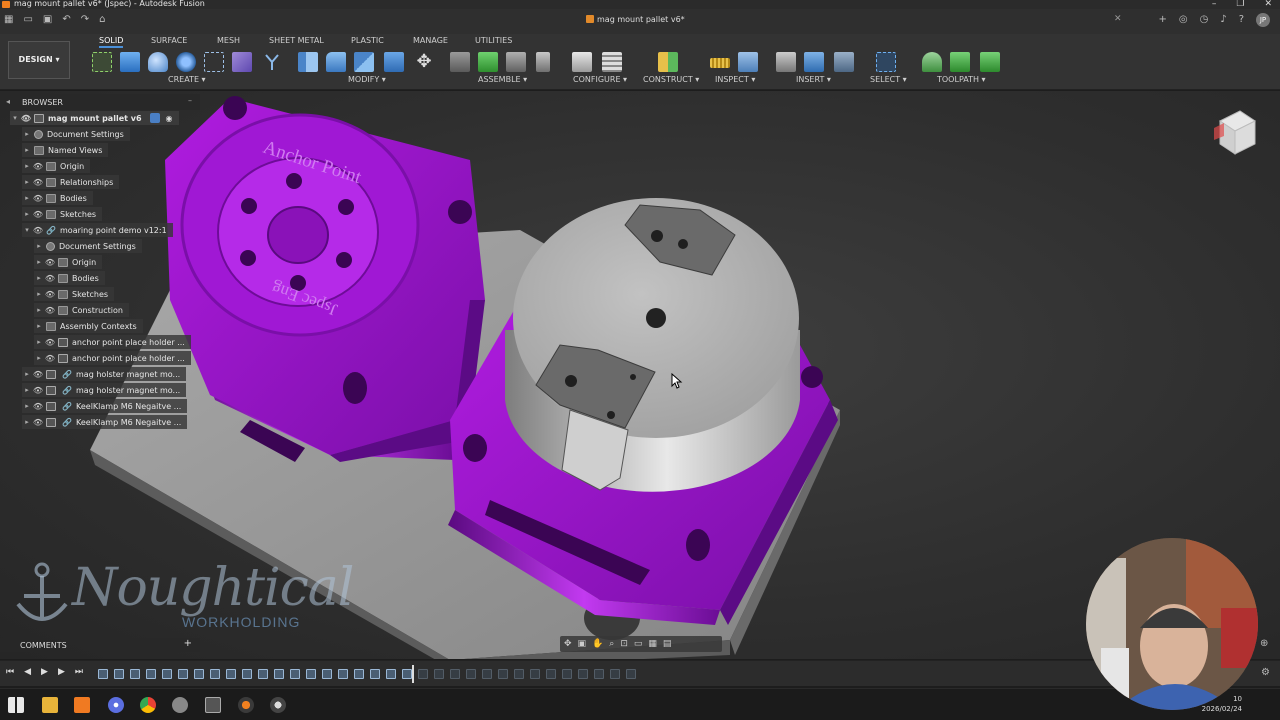 This screenshot has height=720, width=1280. I want to click on close-tab-icon: ✕, so click(1118, 19).